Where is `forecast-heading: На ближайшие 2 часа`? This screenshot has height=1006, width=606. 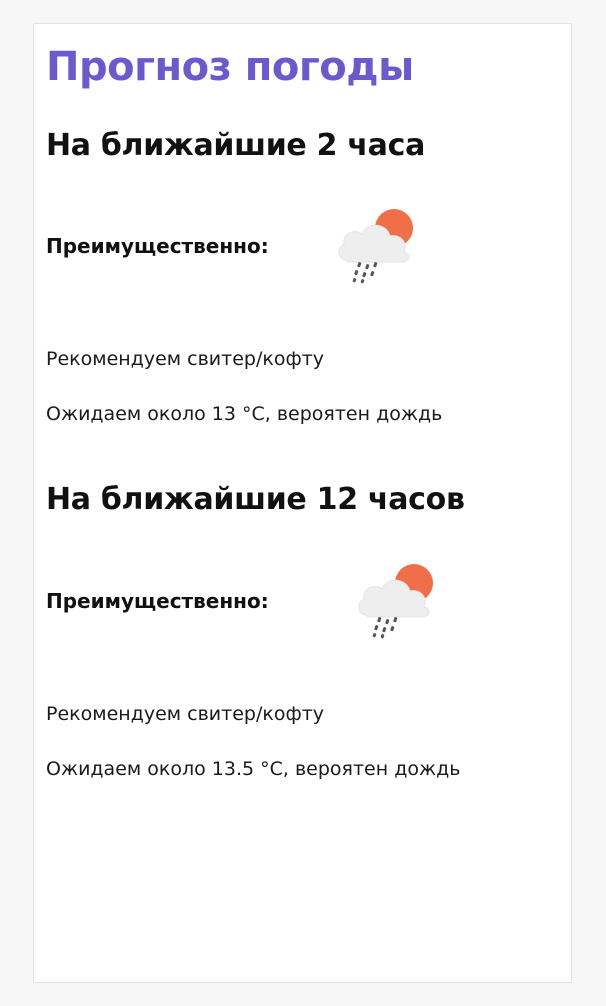
forecast-heading: На ближайшие 2 часа is located at coordinates (236, 145).